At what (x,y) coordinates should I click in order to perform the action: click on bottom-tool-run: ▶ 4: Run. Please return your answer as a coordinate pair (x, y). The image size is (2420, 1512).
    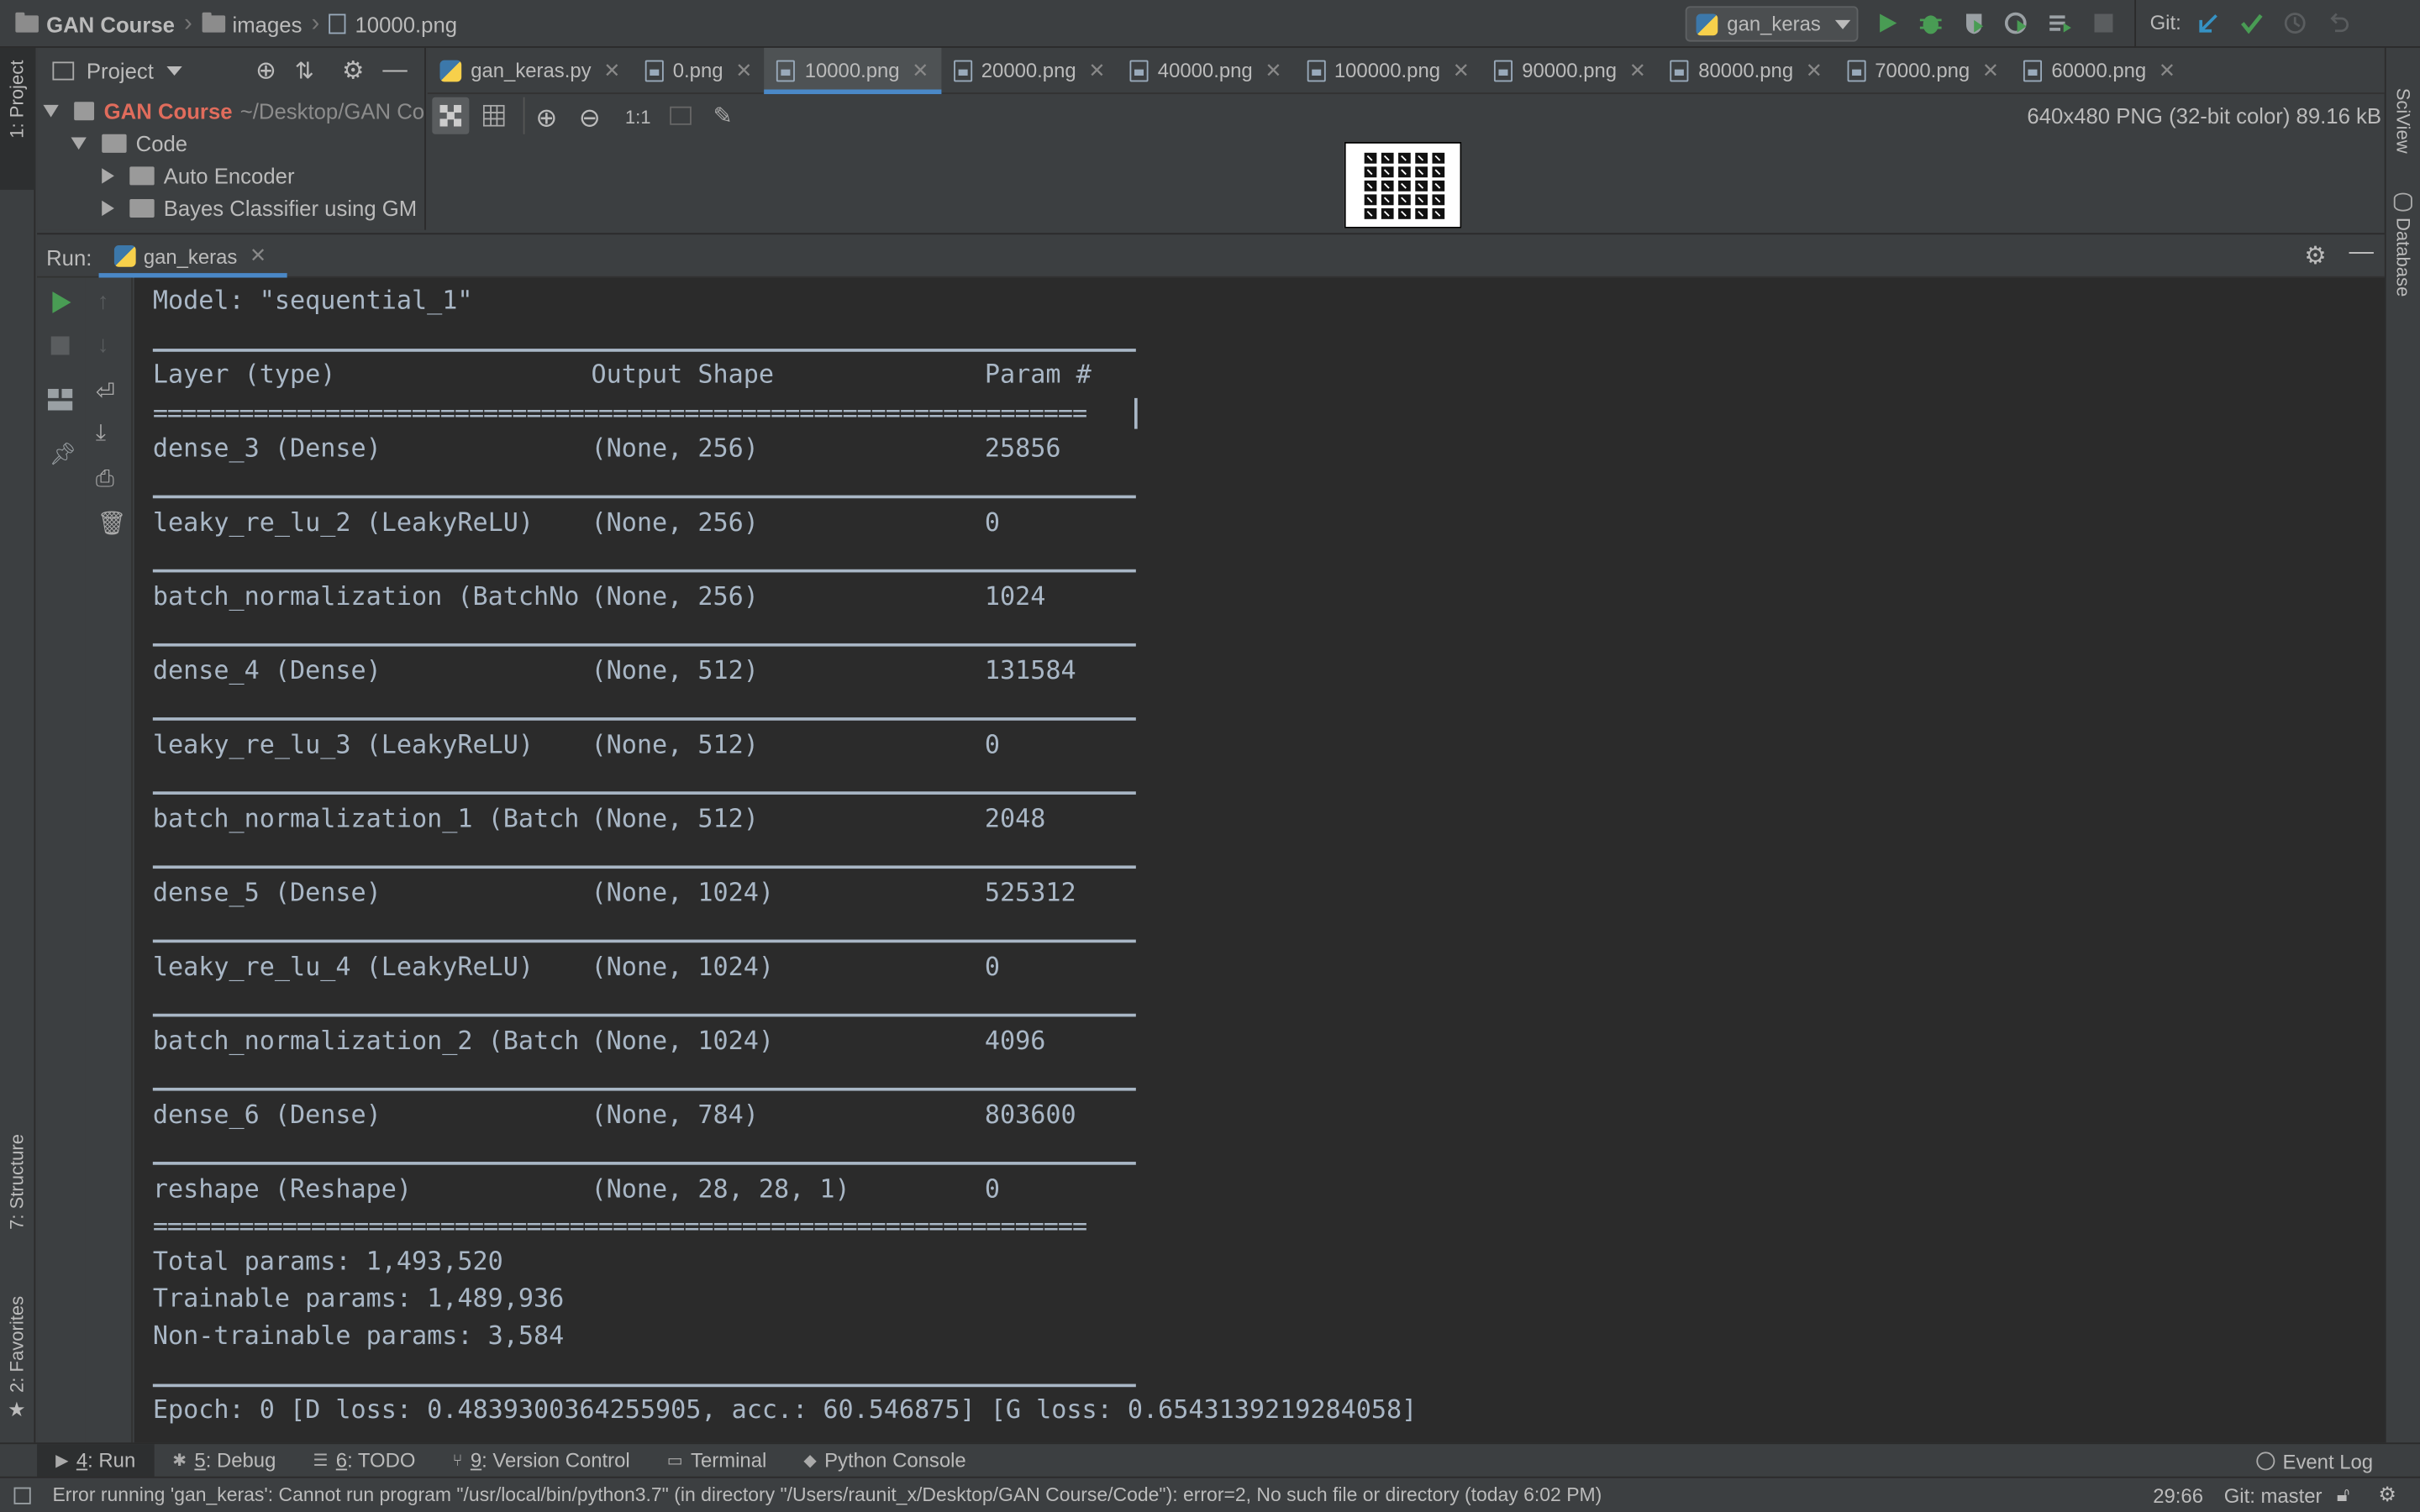
    Looking at the image, I should click on (96, 1460).